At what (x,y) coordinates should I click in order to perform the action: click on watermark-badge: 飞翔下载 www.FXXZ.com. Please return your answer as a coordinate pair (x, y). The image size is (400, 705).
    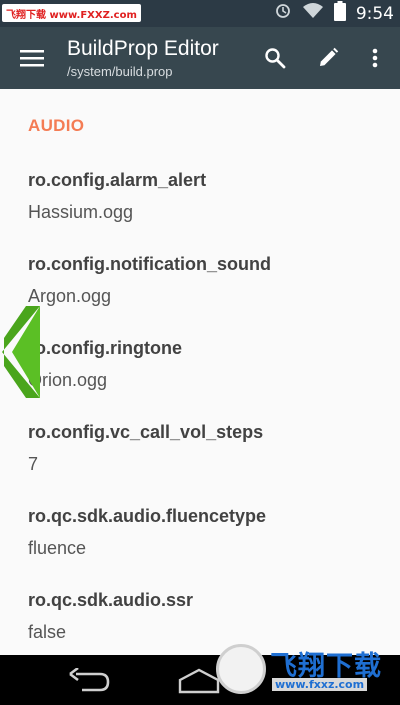
    Looking at the image, I should click on (71, 13).